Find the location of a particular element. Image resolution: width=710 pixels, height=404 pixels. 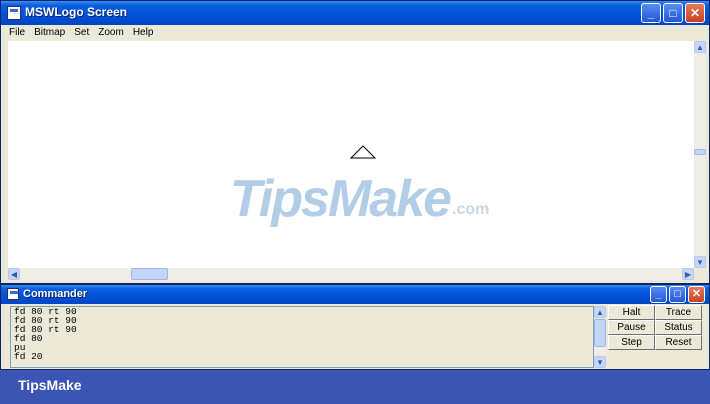

commander-app-icon is located at coordinates (13, 294).